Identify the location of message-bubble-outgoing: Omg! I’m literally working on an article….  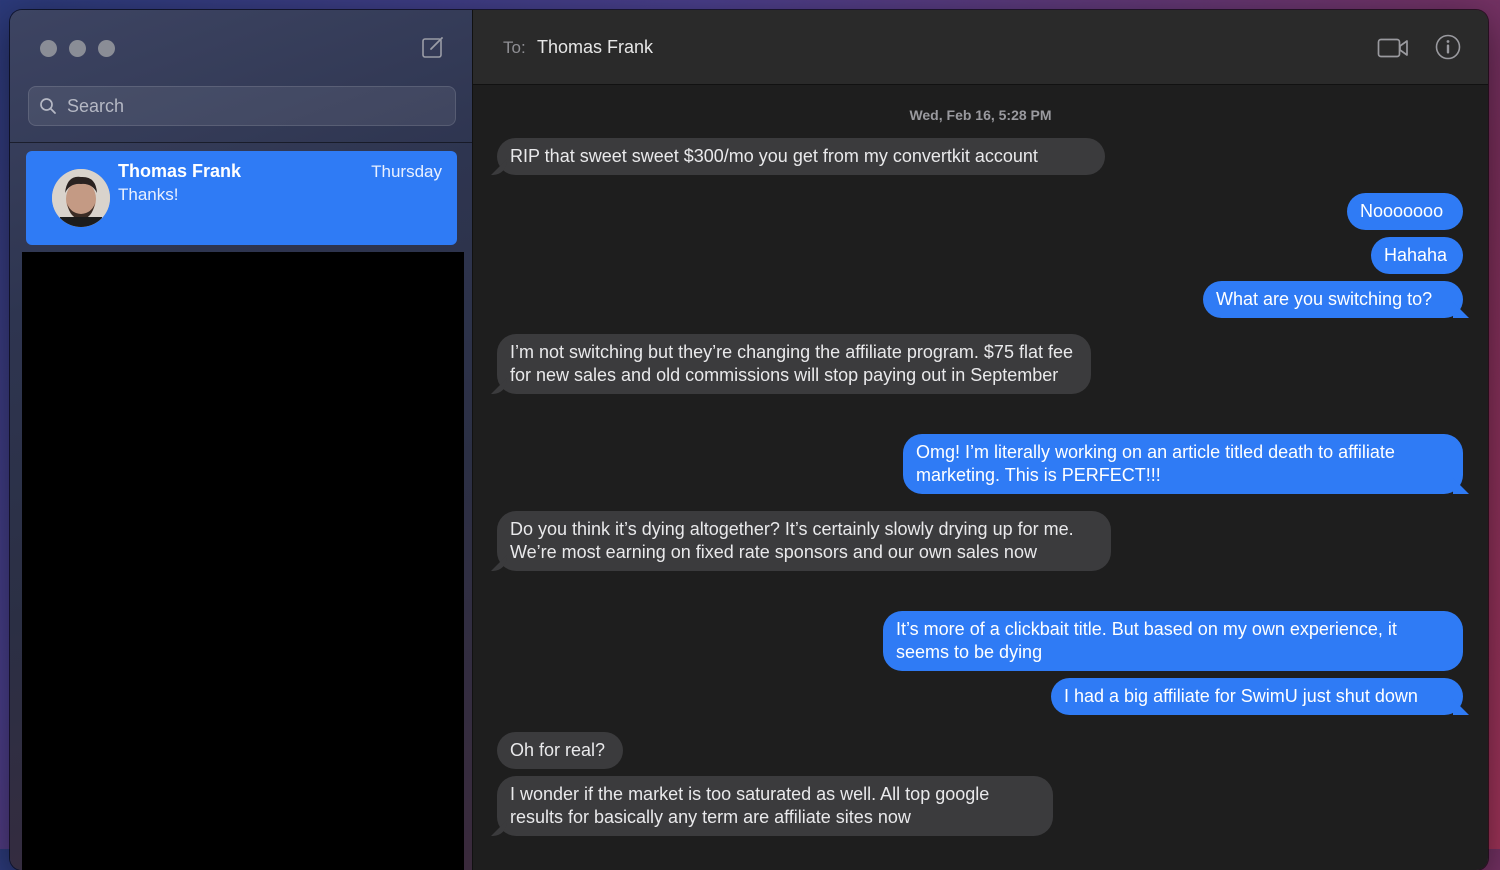
(1183, 464).